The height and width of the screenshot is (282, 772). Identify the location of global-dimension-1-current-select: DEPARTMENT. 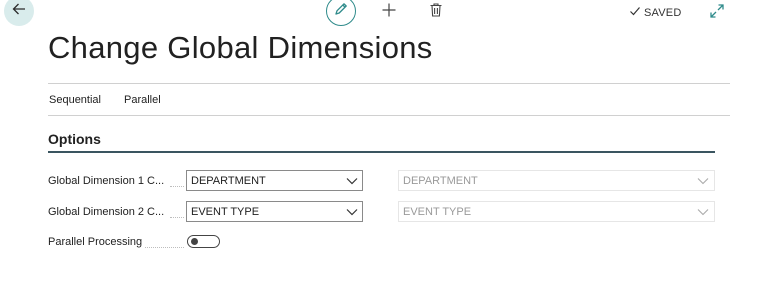
(556, 180).